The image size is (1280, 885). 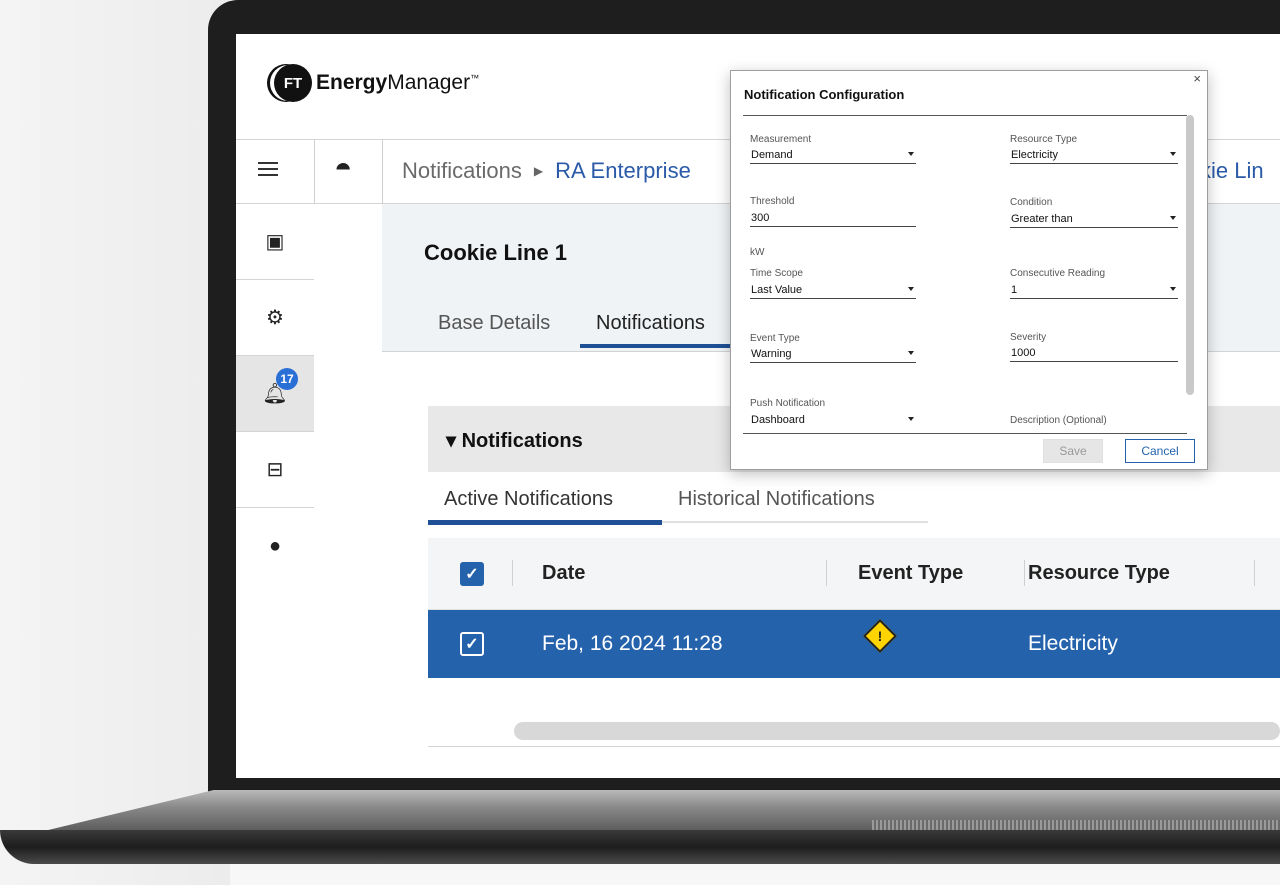 I want to click on product-name: EnergyManager™, so click(x=398, y=82).